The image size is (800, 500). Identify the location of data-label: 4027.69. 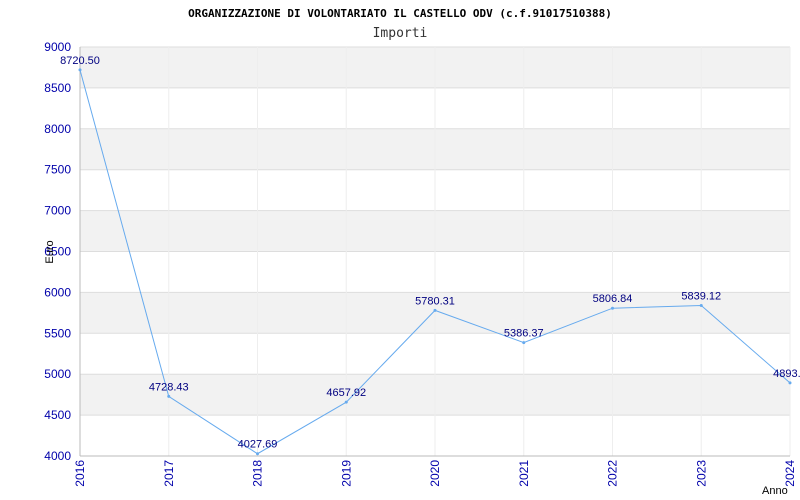
(258, 445).